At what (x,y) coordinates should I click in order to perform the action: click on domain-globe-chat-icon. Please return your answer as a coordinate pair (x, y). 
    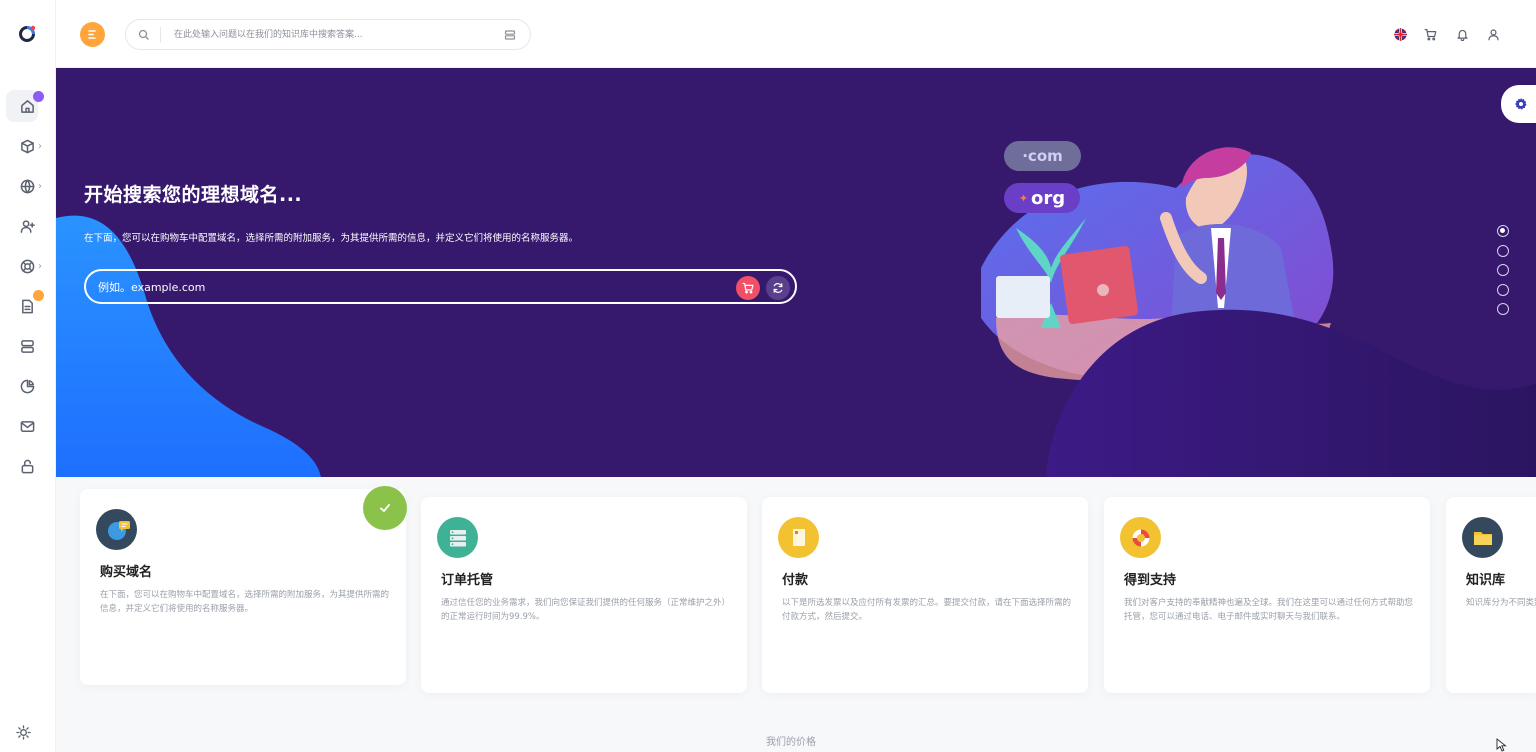
    Looking at the image, I should click on (116, 529).